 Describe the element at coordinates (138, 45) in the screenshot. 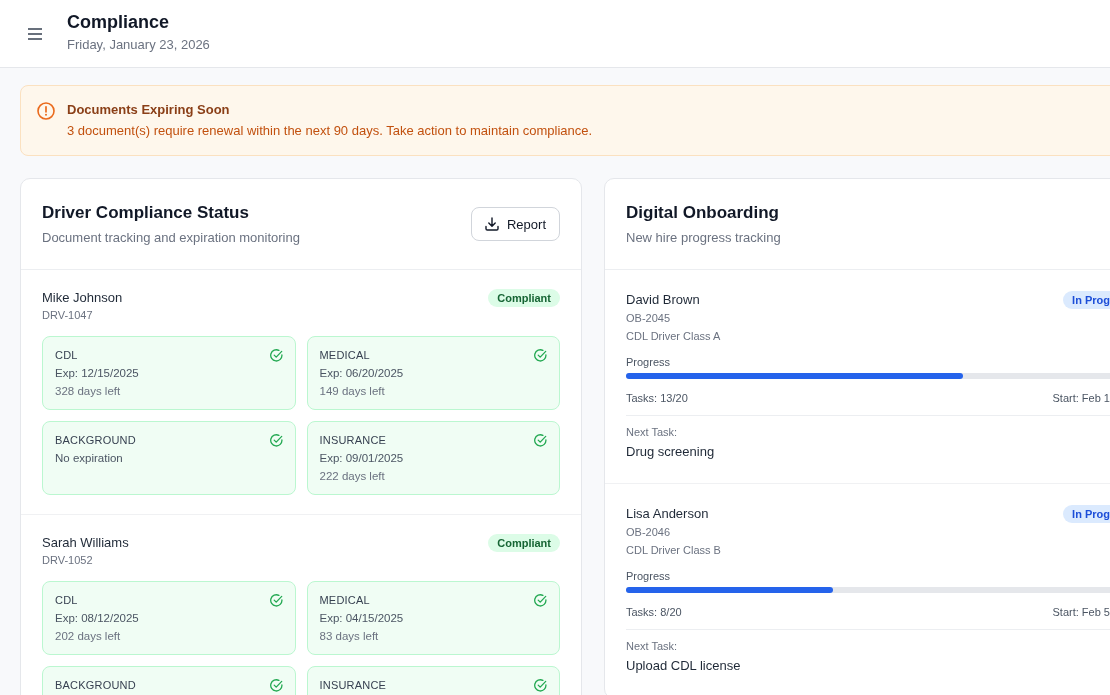

I see `page-date: Friday, January 23, 2026` at that location.